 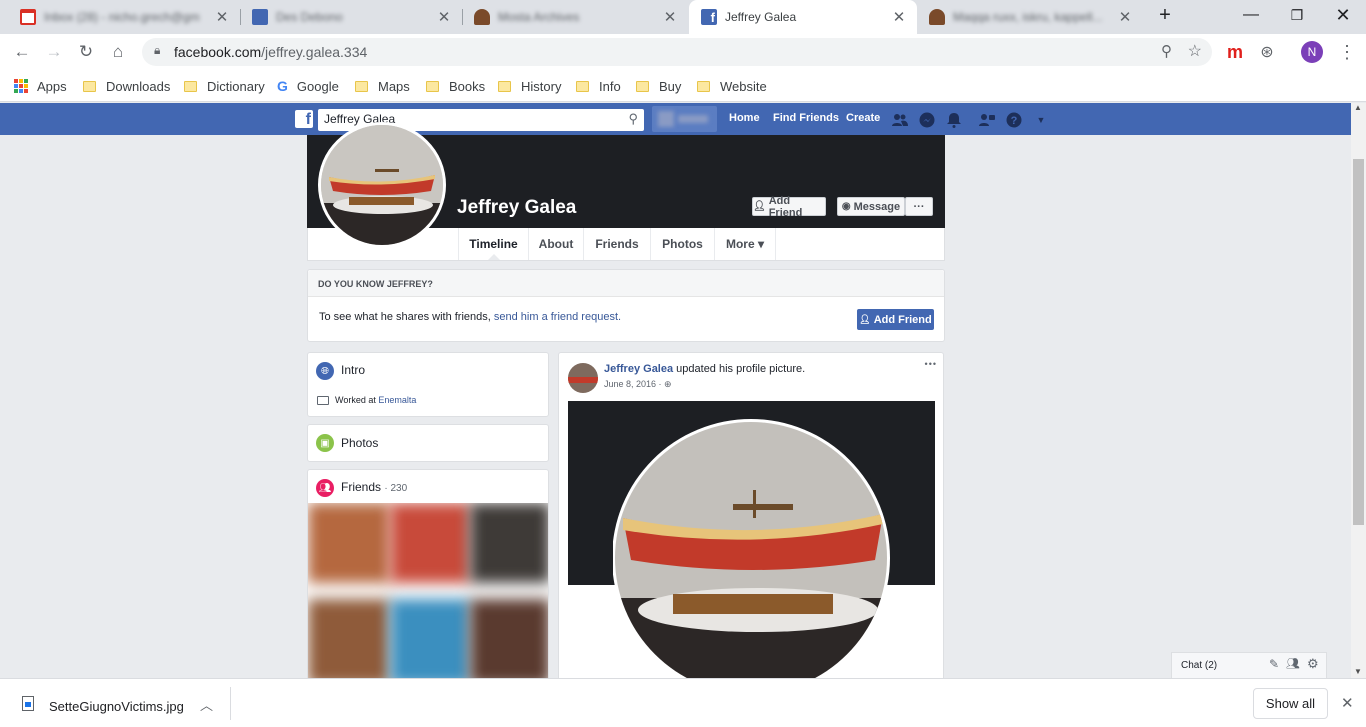 I want to click on bookmark-history: History, so click(x=529, y=86).